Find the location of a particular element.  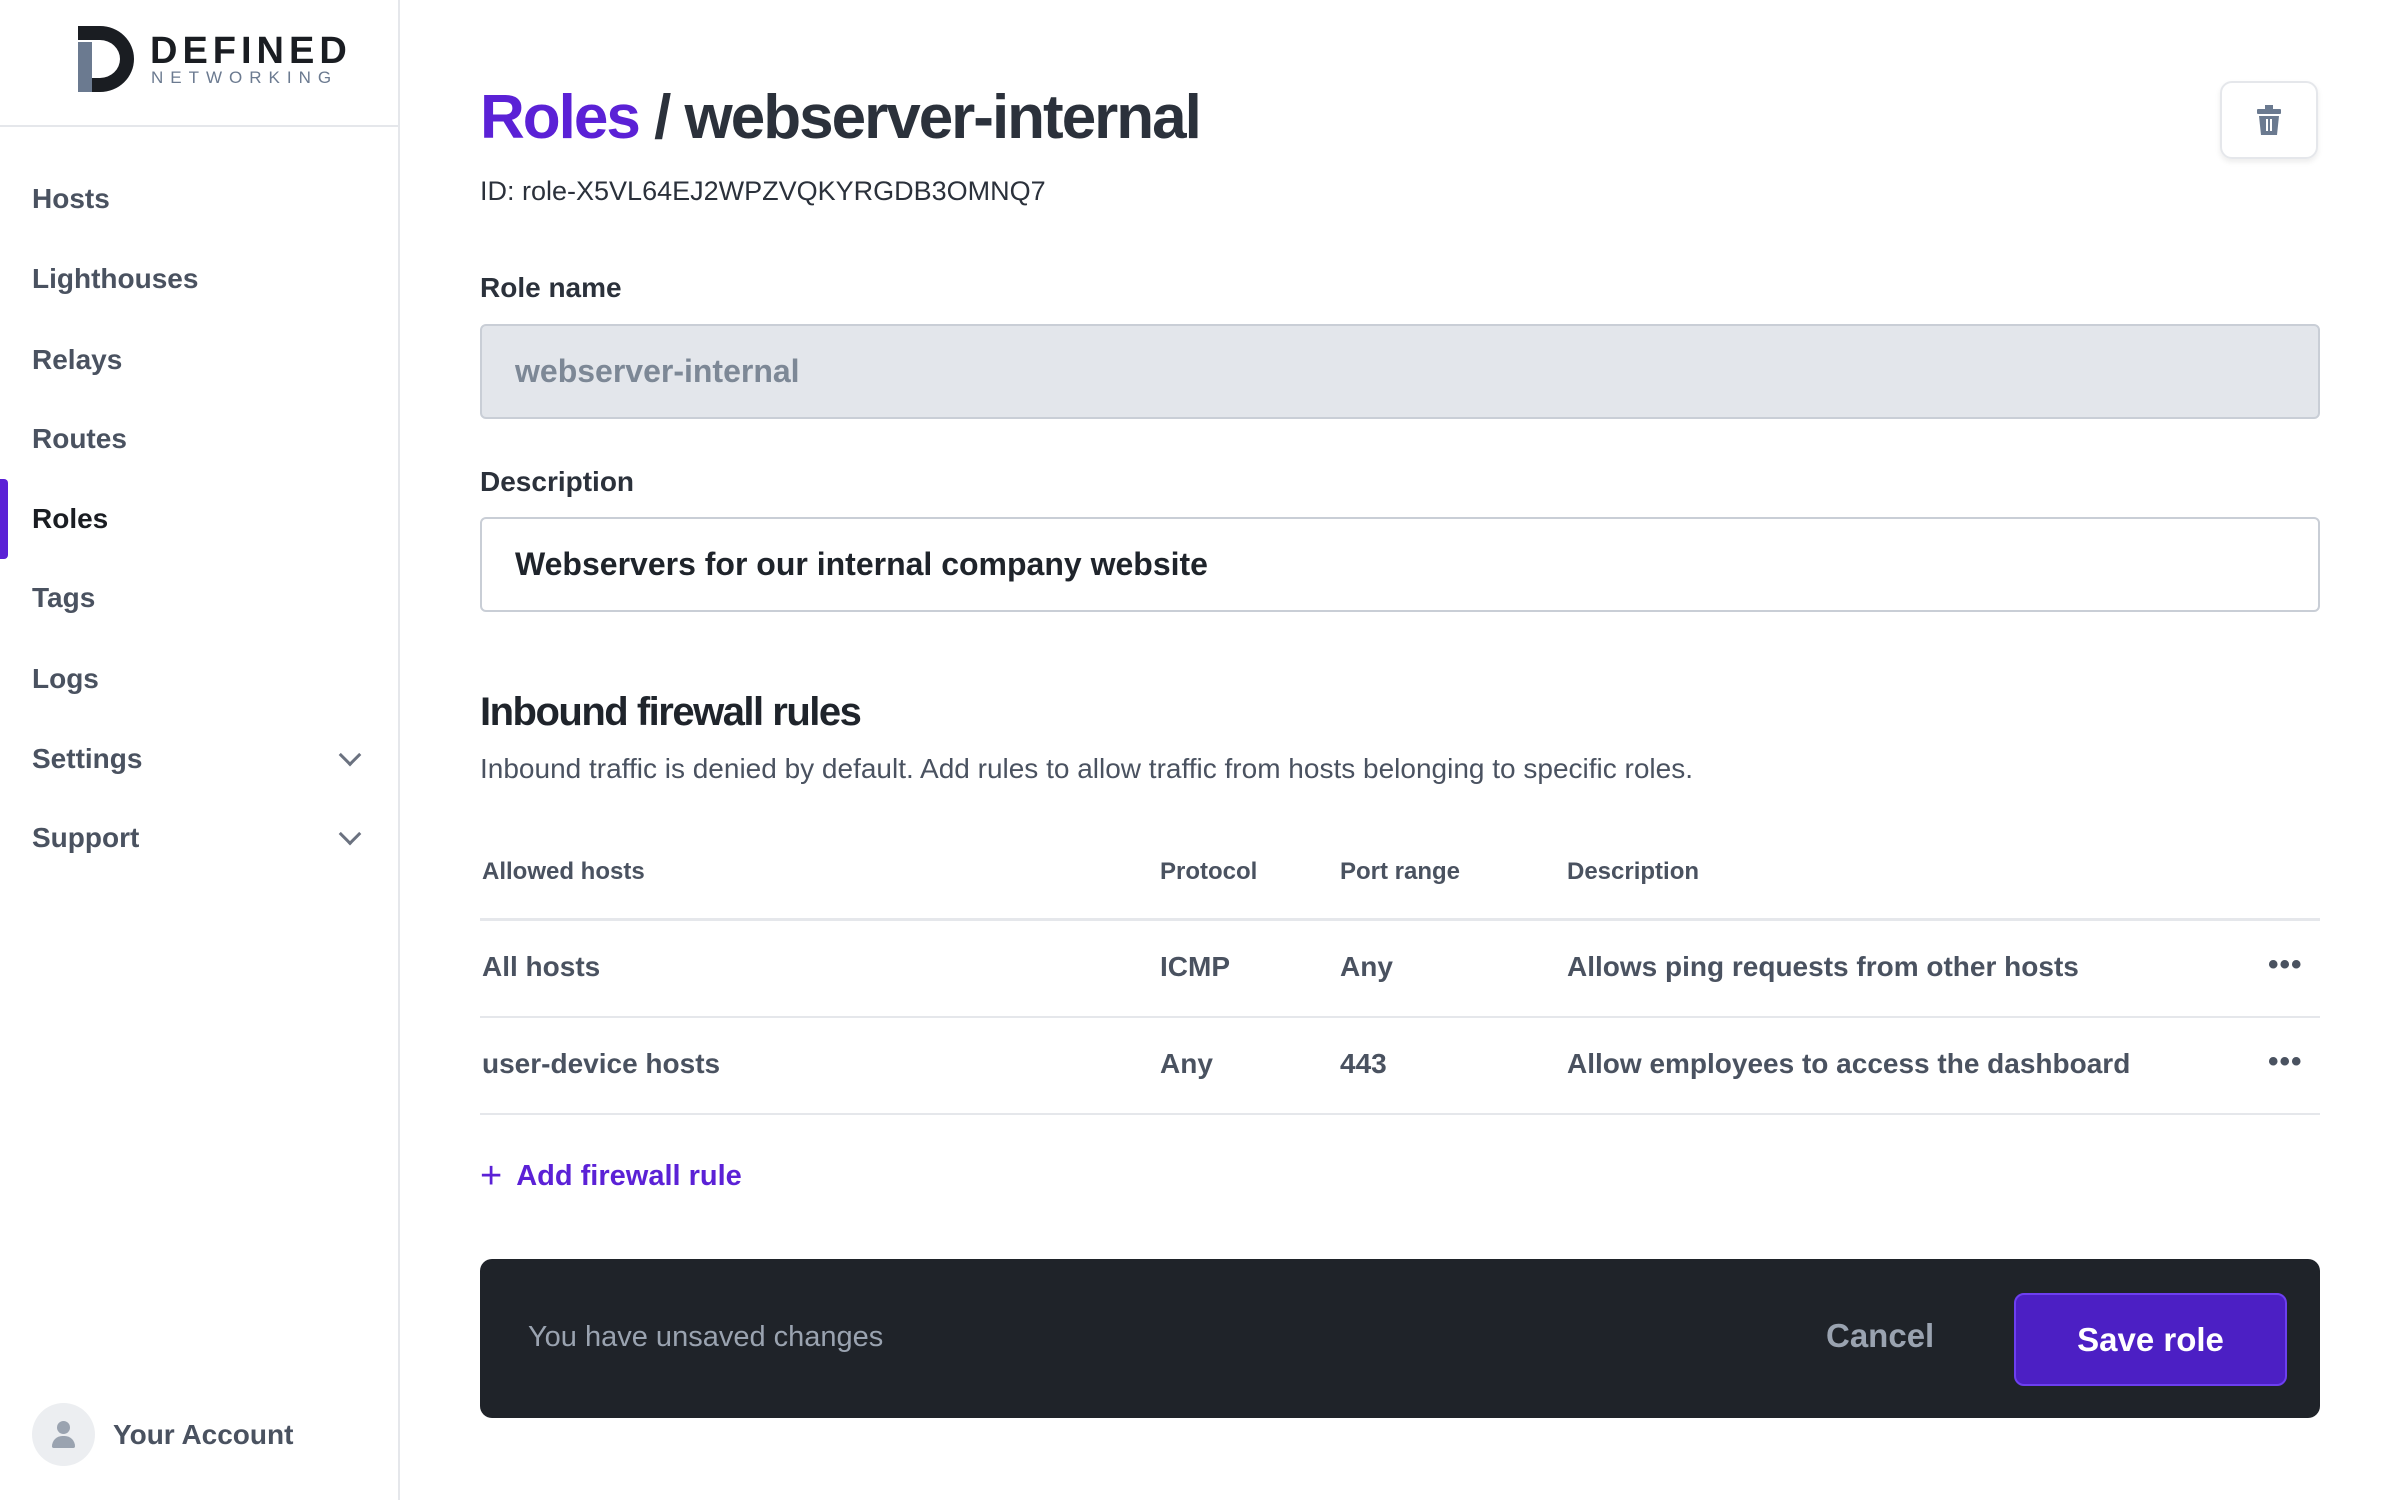

firewall-heading: Inbound firewall rules is located at coordinates (671, 712).